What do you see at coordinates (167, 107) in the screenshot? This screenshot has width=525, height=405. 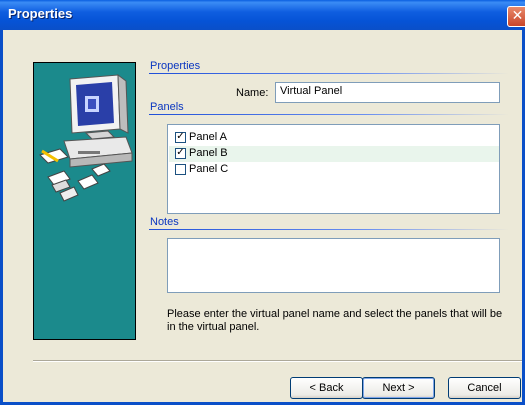 I see `panels-section-header: Panels` at bounding box center [167, 107].